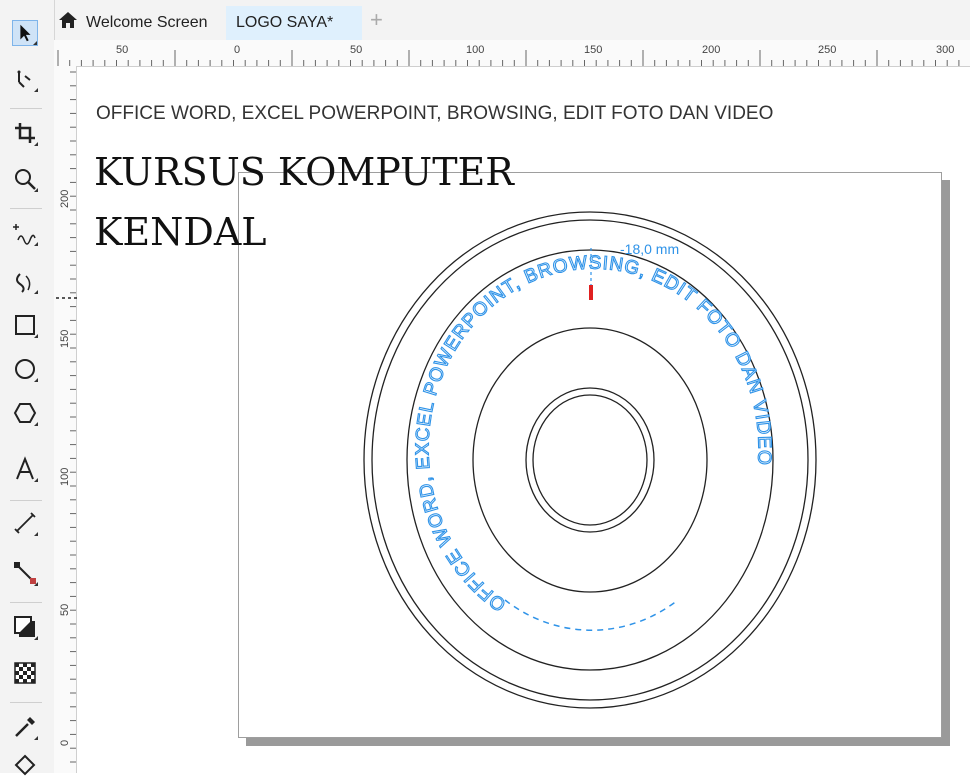  What do you see at coordinates (591, 615) in the screenshot?
I see `text-path-guide` at bounding box center [591, 615].